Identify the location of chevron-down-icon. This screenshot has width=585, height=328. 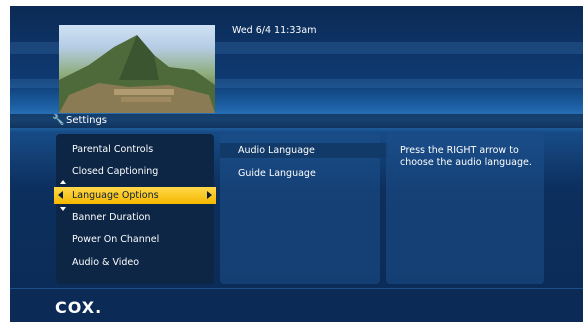
(63, 209).